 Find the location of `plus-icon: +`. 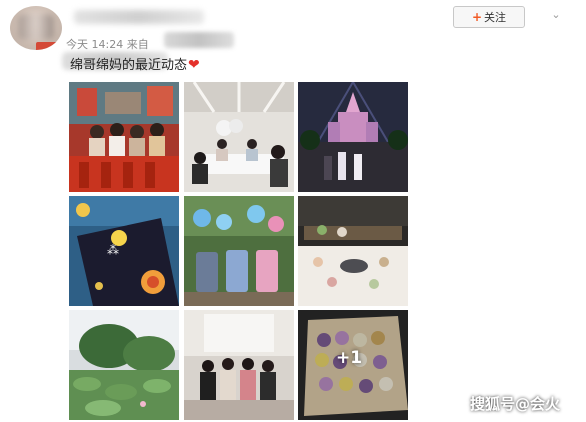

plus-icon: + is located at coordinates (477, 17).